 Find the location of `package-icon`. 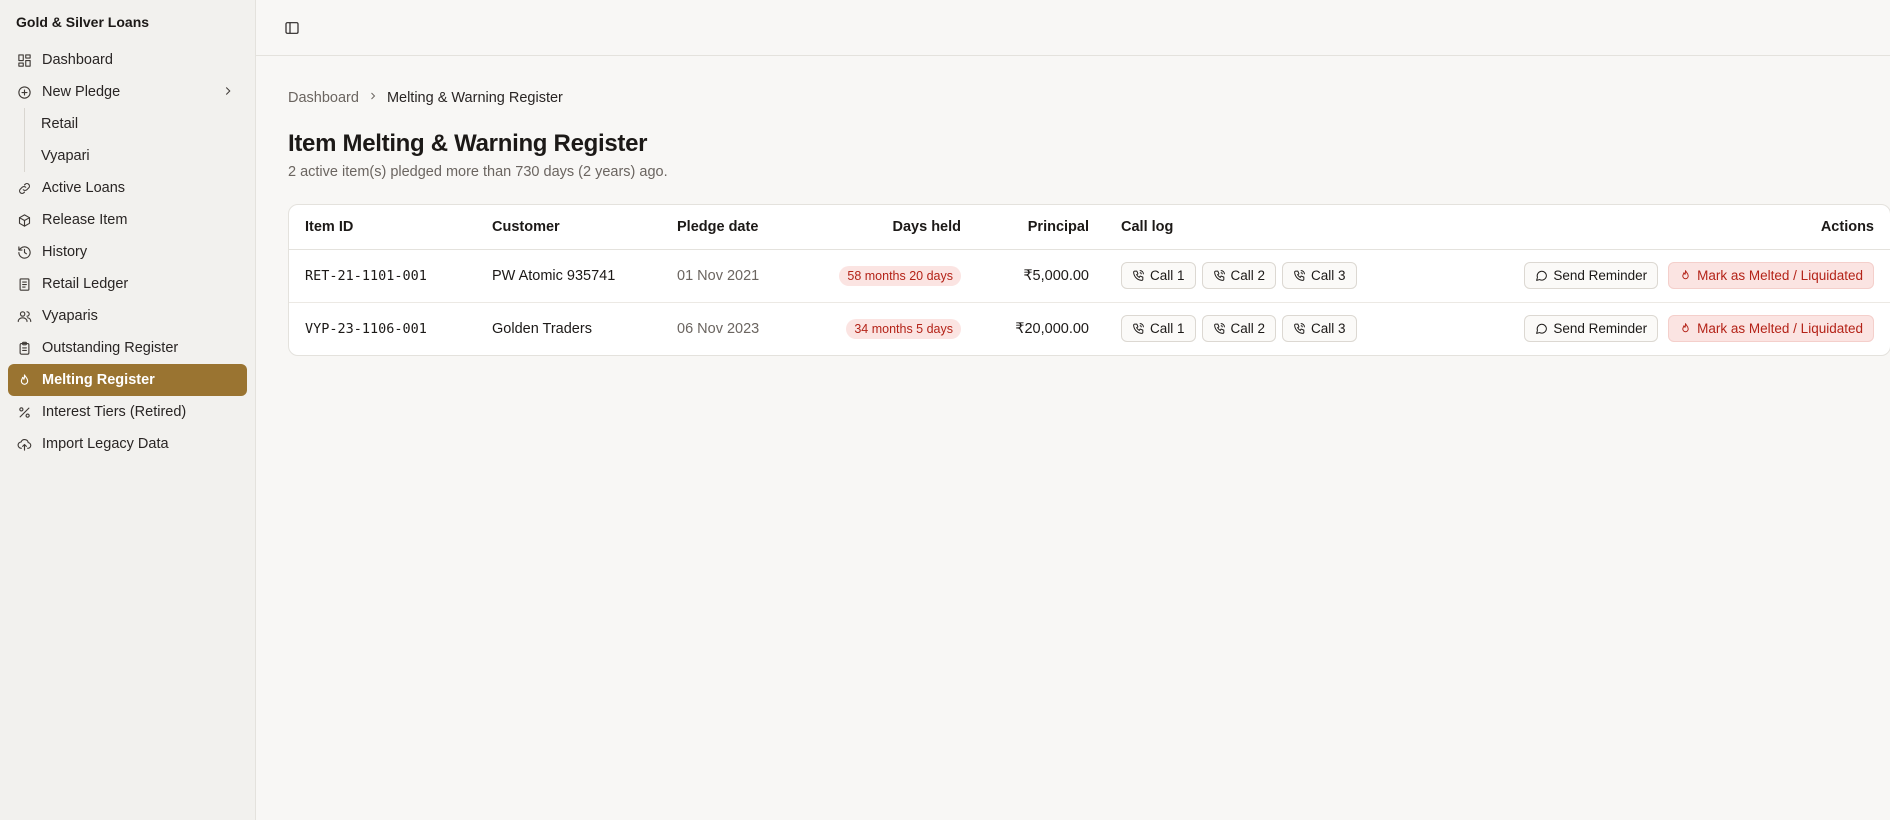

package-icon is located at coordinates (24, 220).